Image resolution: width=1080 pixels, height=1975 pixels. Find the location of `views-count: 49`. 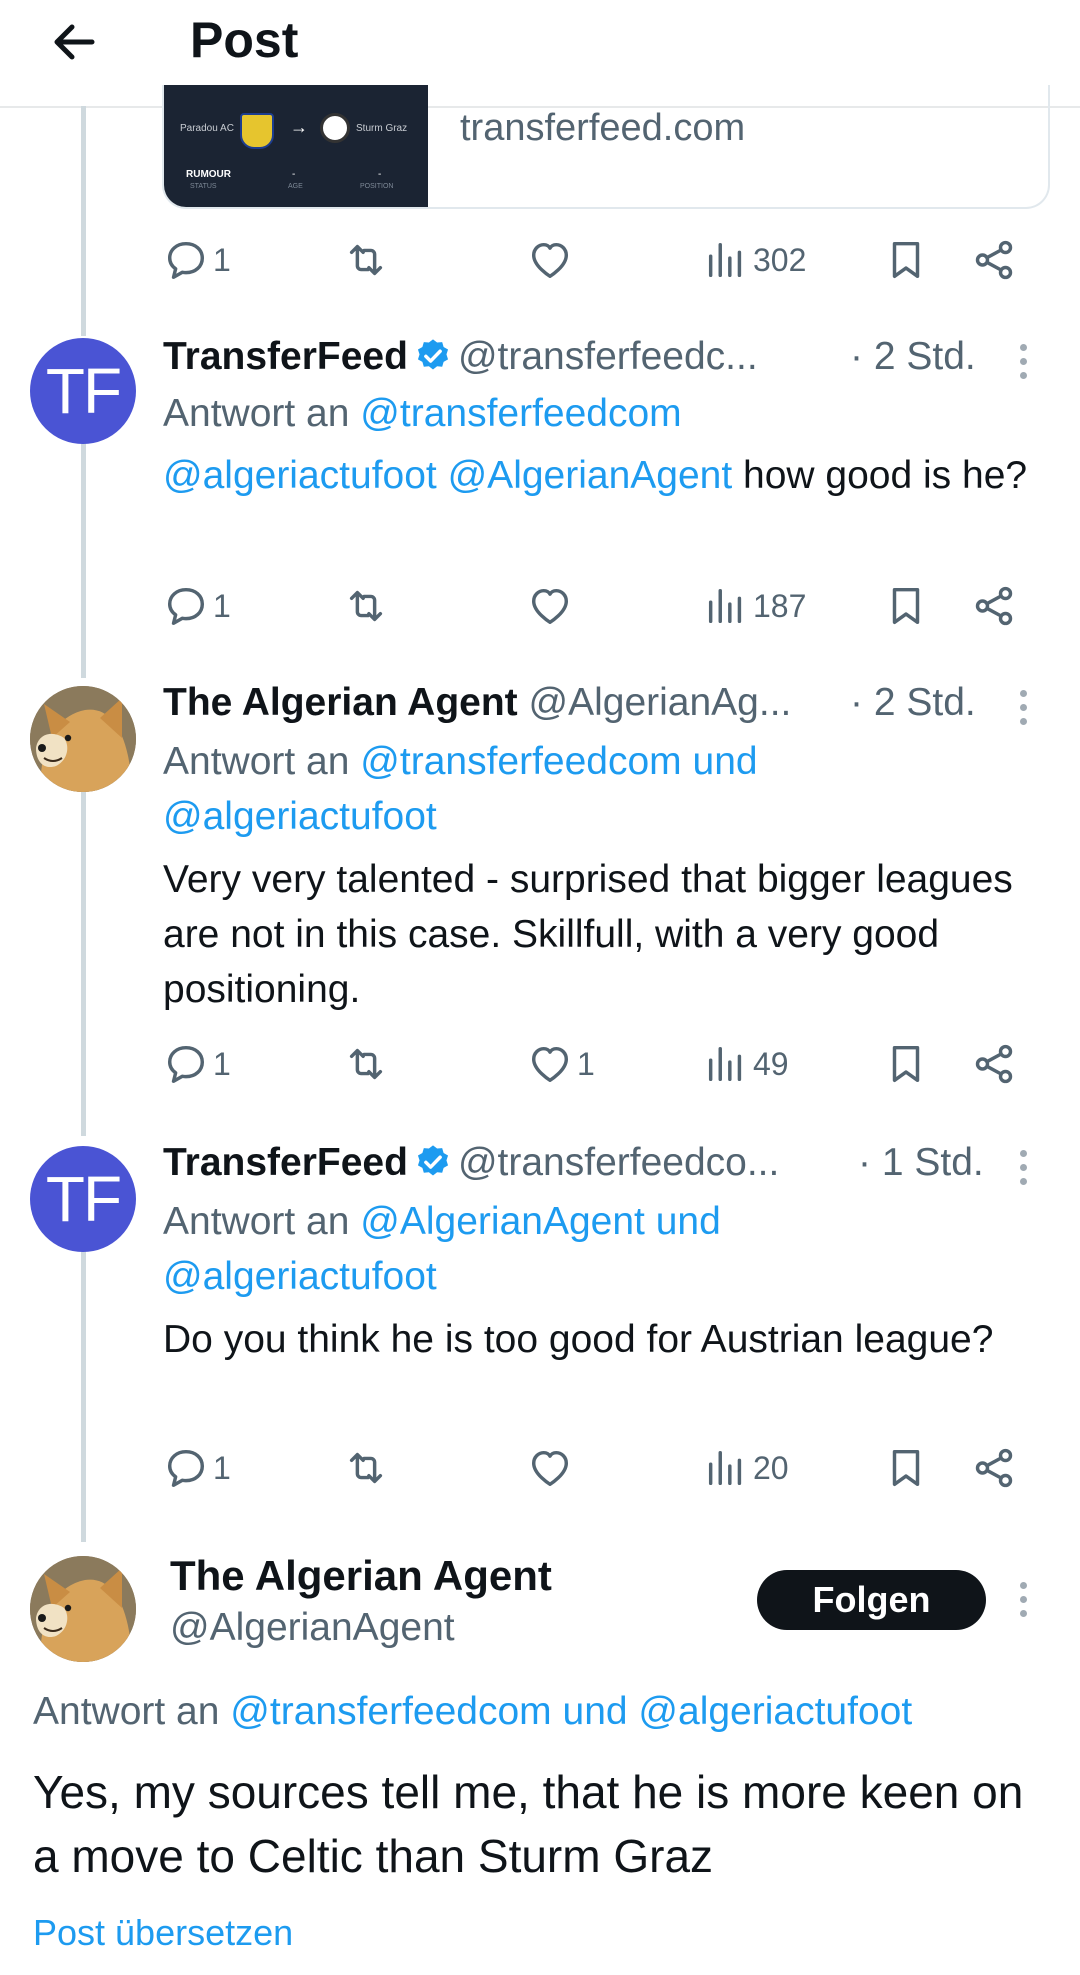

views-count: 49 is located at coordinates (771, 1063).